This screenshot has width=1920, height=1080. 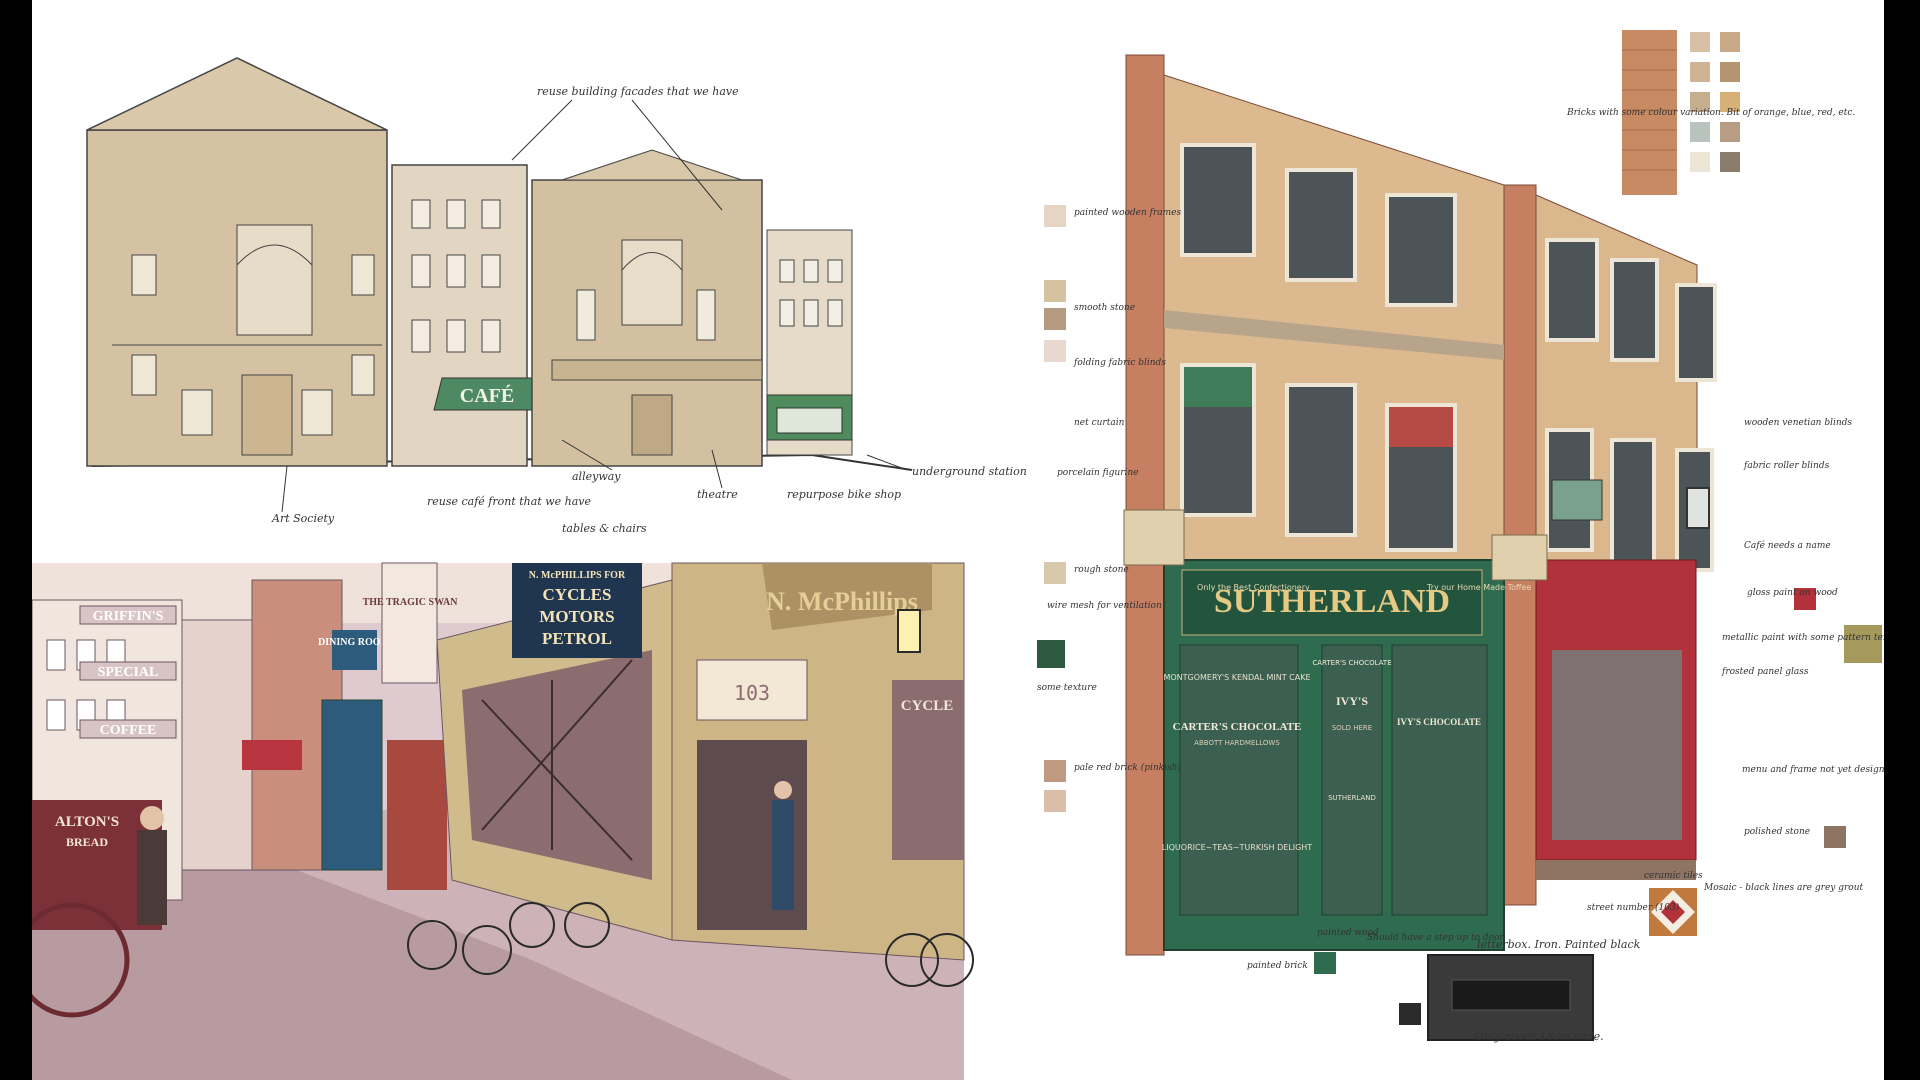 What do you see at coordinates (927, 706) in the screenshot?
I see `sign-cycles-right: CYCLE` at bounding box center [927, 706].